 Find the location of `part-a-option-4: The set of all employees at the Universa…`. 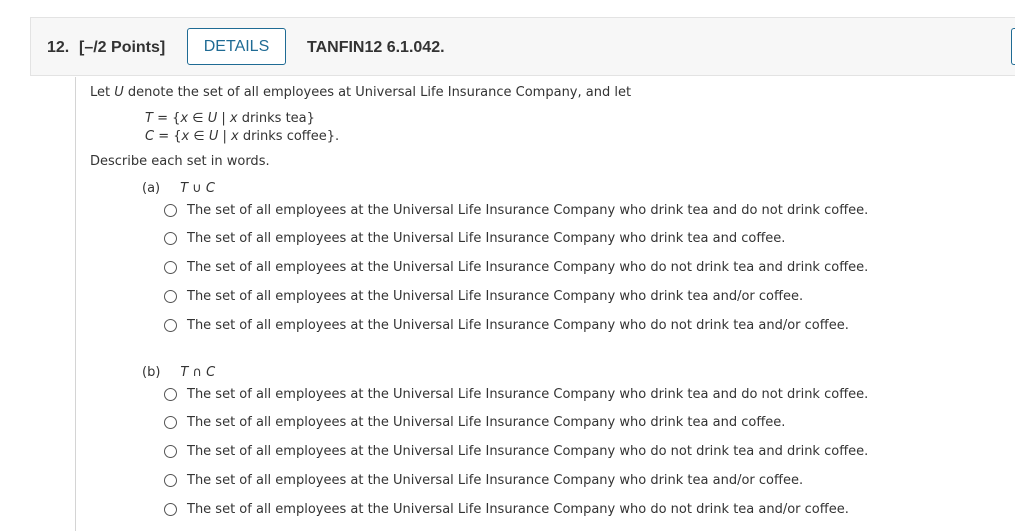

part-a-option-4: The set of all employees at the Universa… is located at coordinates (483, 296).